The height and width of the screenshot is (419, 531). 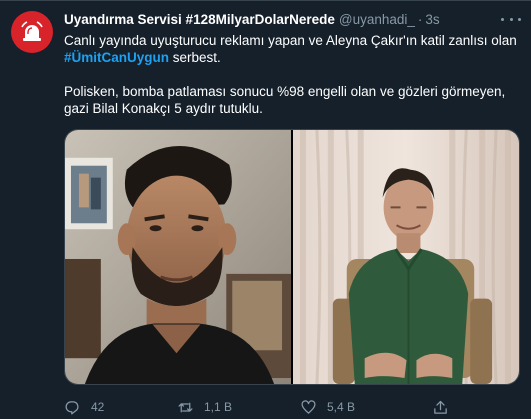 I want to click on heart-icon, so click(x=308, y=406).